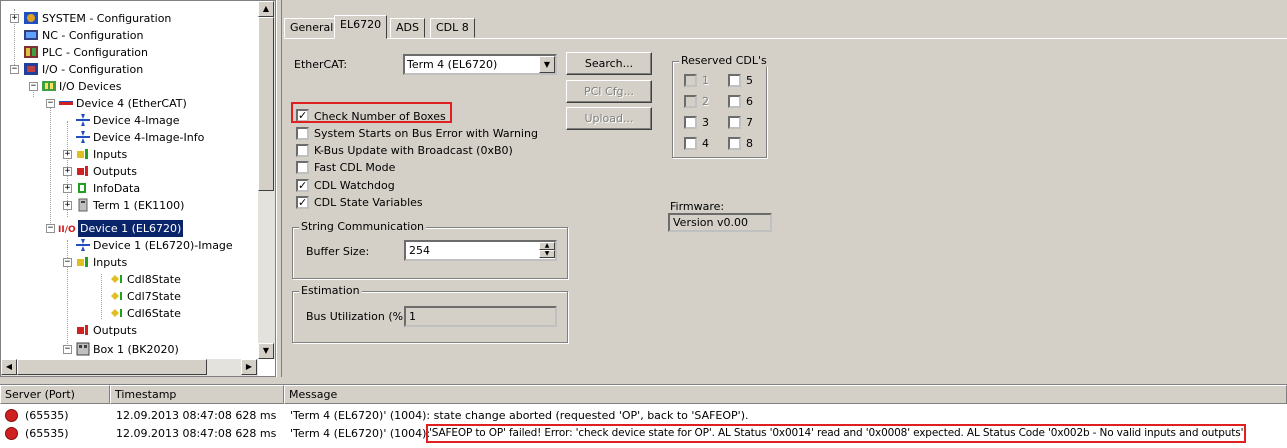 This screenshot has width=1287, height=448. I want to click on tree-item-io: − I/O - Configuration, so click(136, 69).